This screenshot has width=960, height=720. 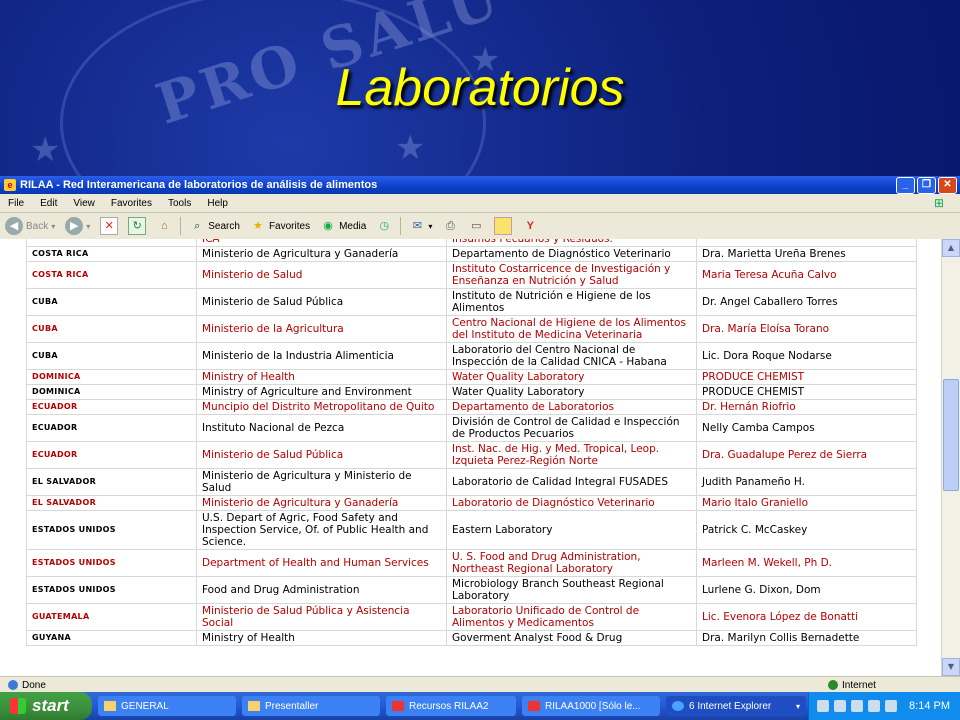 I want to click on ministry-cell: ICA, so click(x=321, y=243).